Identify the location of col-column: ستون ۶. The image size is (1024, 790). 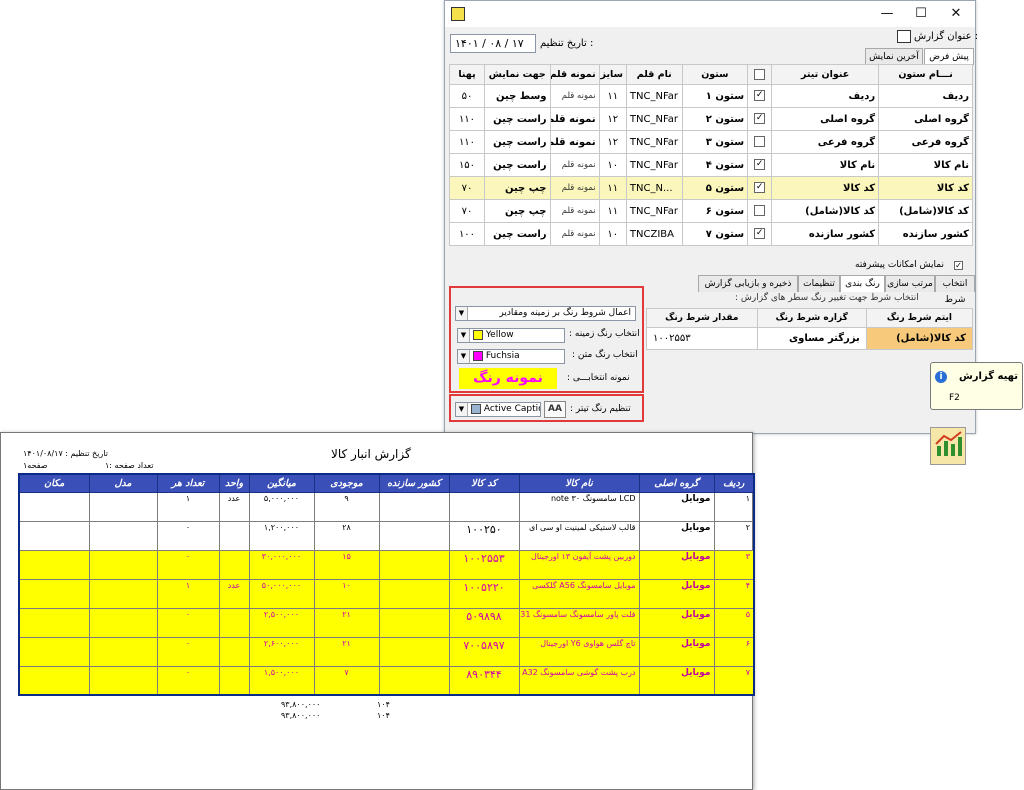
(715, 211).